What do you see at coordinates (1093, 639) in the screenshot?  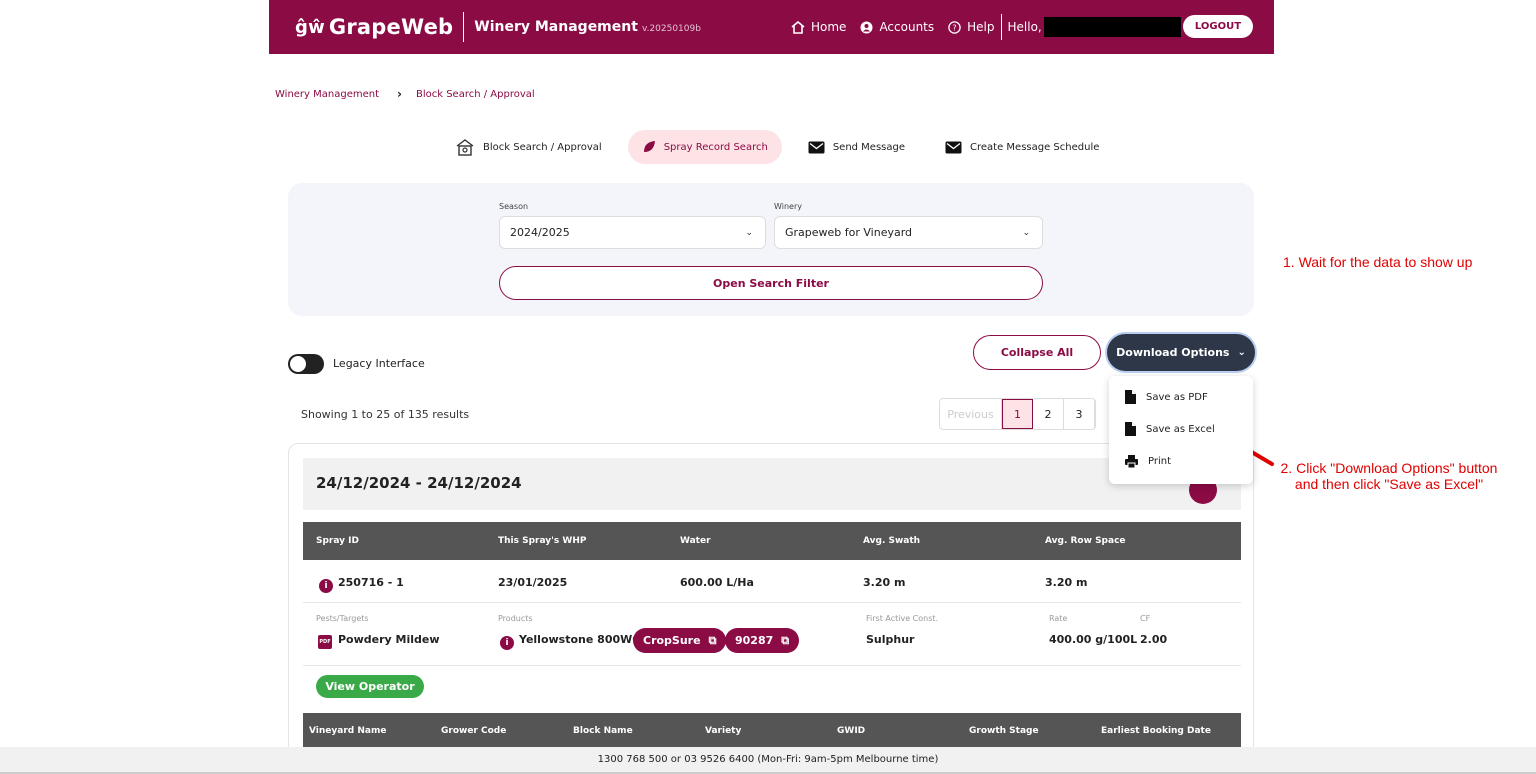 I see `rate-value: 400.00 g/100L` at bounding box center [1093, 639].